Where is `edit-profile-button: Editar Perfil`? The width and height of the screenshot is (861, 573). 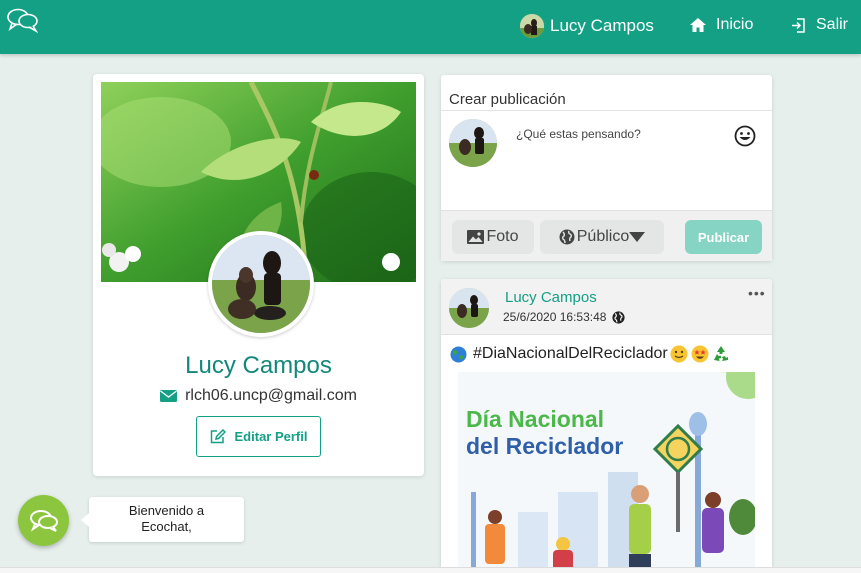
edit-profile-button: Editar Perfil is located at coordinates (258, 436).